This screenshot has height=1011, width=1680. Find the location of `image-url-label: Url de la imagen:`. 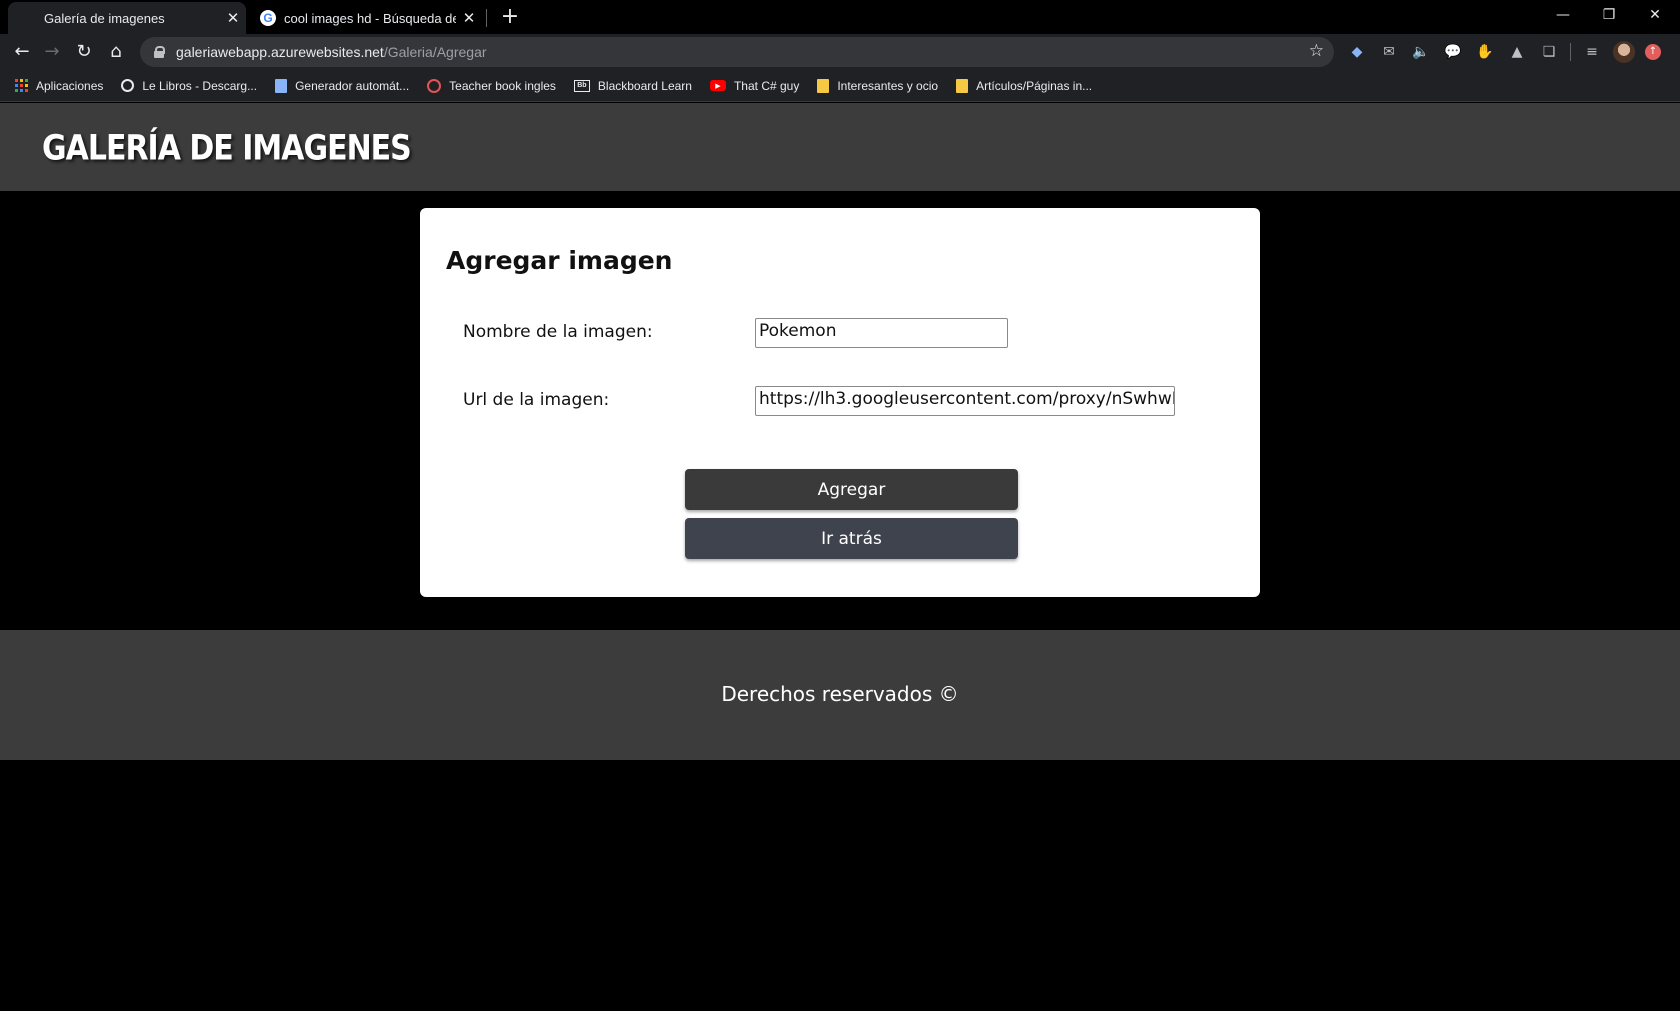

image-url-label: Url de la imagen: is located at coordinates (536, 400).